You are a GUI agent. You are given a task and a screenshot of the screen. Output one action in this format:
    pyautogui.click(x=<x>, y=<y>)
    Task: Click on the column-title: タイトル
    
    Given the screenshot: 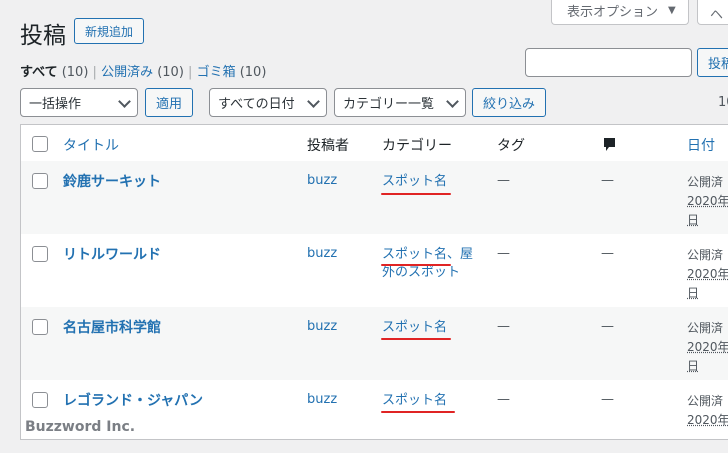 What is the action you would take?
    pyautogui.click(x=91, y=145)
    